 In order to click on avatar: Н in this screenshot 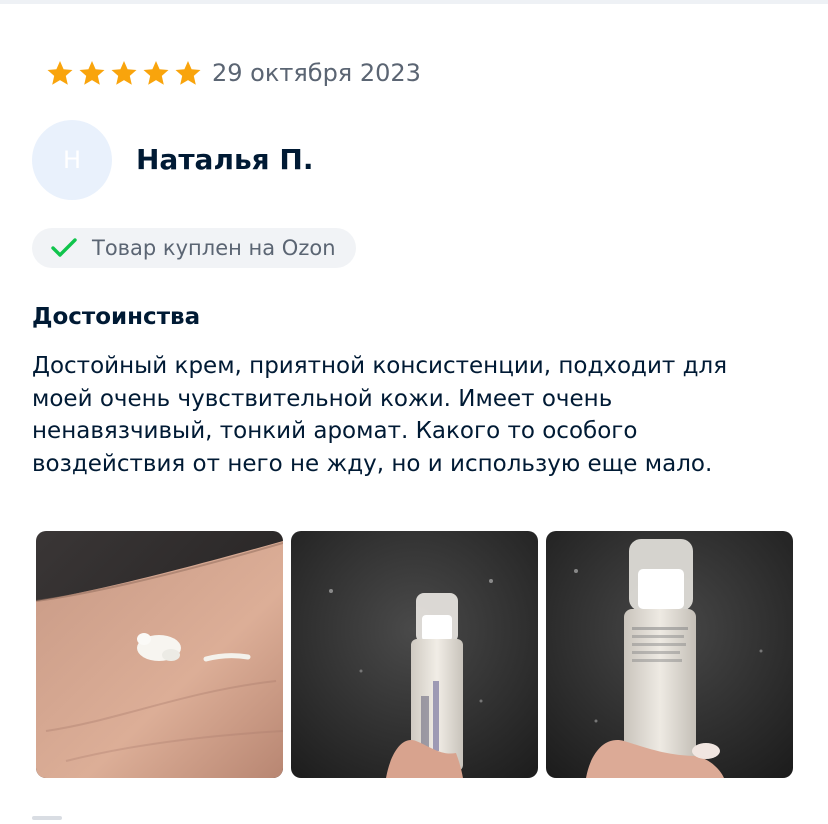, I will do `click(72, 160)`.